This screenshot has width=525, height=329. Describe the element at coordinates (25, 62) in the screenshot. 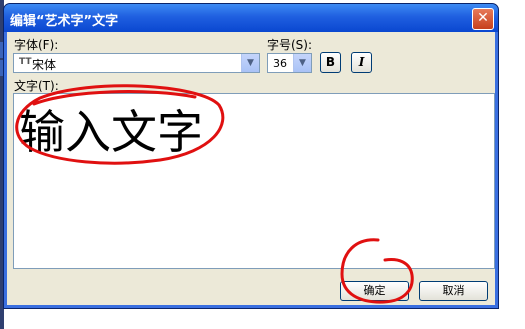

I see `truetype-icon: TT` at that location.